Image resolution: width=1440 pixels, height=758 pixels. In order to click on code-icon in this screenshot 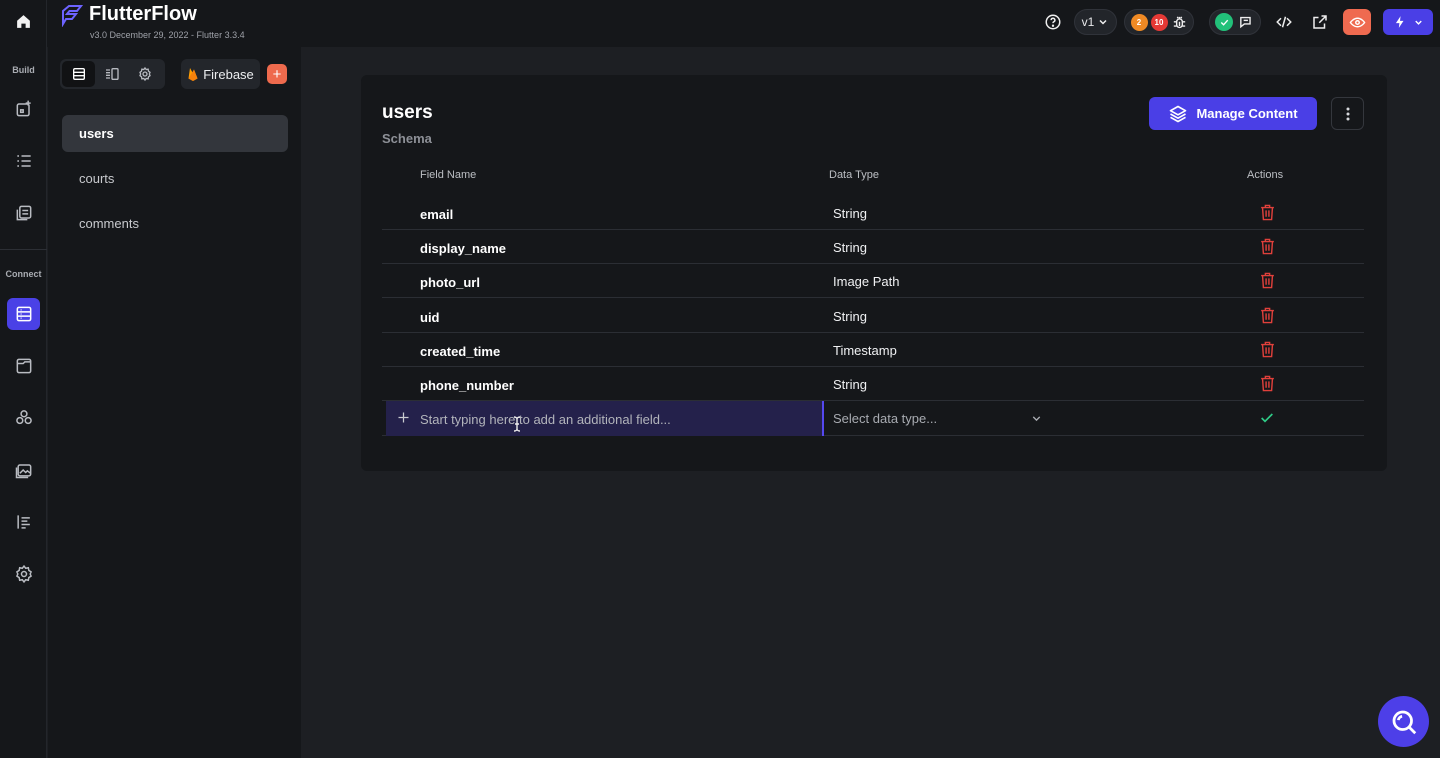, I will do `click(1284, 22)`.